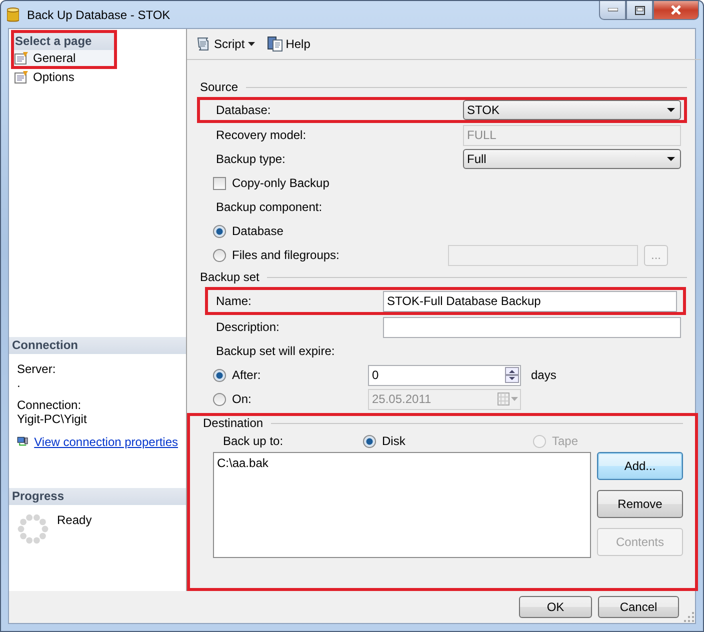  Describe the element at coordinates (225, 44) in the screenshot. I see `script-button: Script` at that location.